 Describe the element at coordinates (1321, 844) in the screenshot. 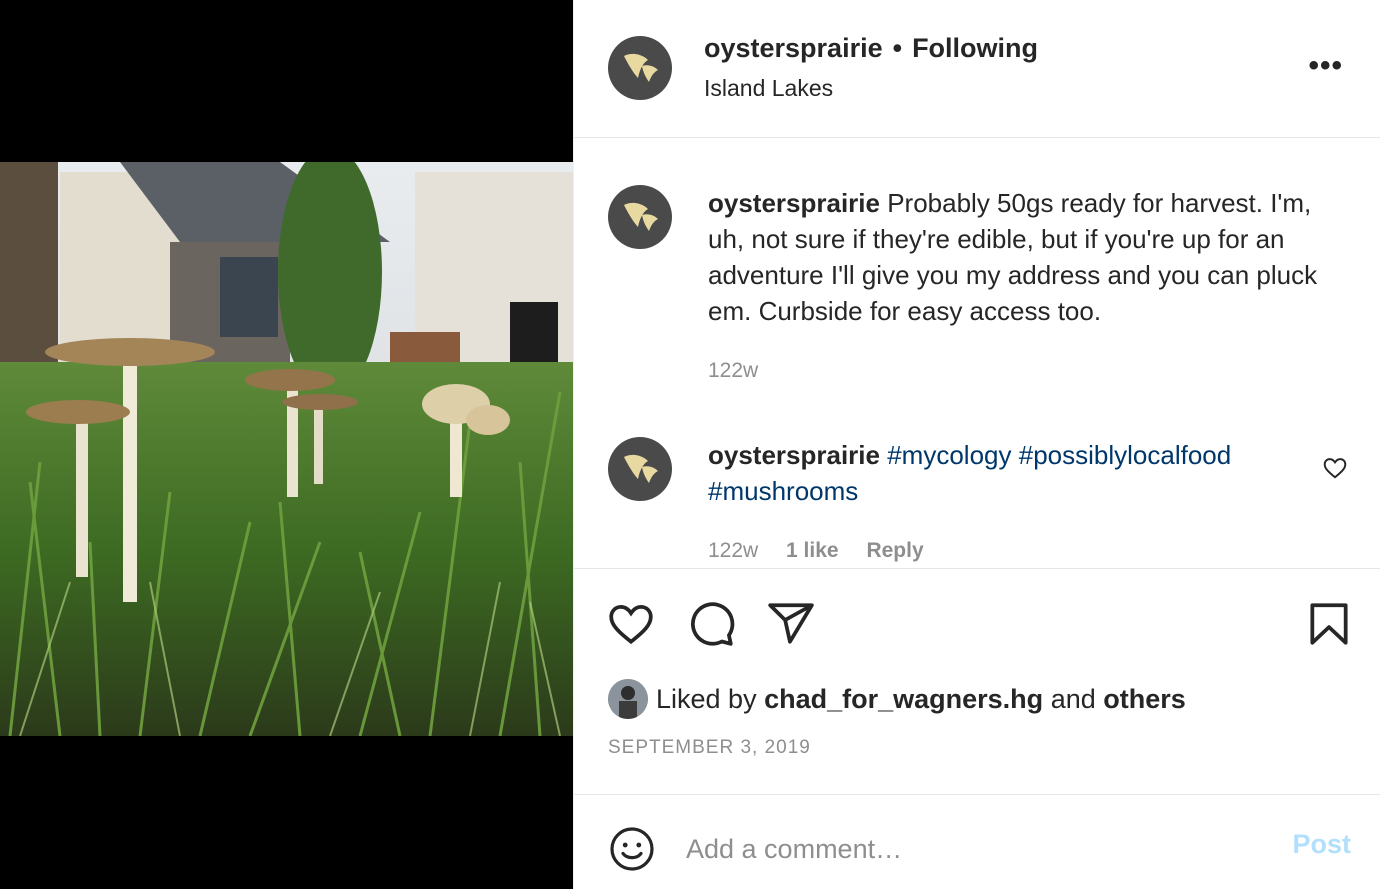

I see `post-button: Post` at that location.